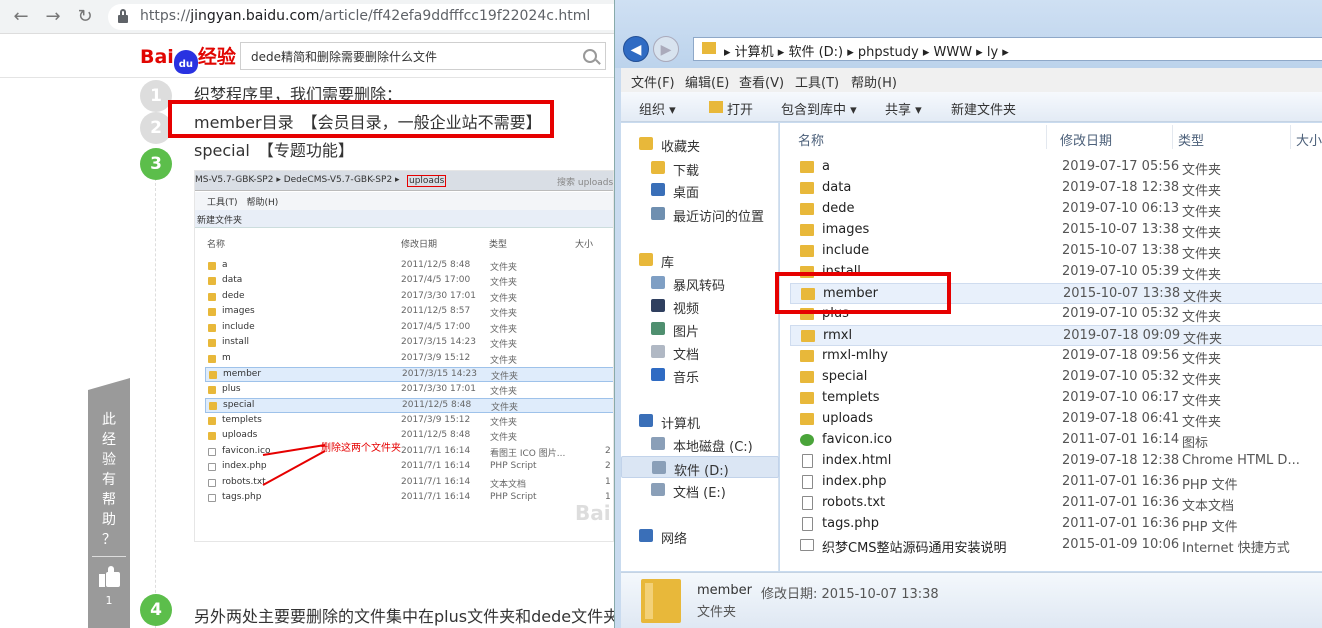 The height and width of the screenshot is (628, 1322). What do you see at coordinates (1056, 440) in the screenshot?
I see `file-row: favicon.ico 2011-07-01 16:14 图标` at bounding box center [1056, 440].